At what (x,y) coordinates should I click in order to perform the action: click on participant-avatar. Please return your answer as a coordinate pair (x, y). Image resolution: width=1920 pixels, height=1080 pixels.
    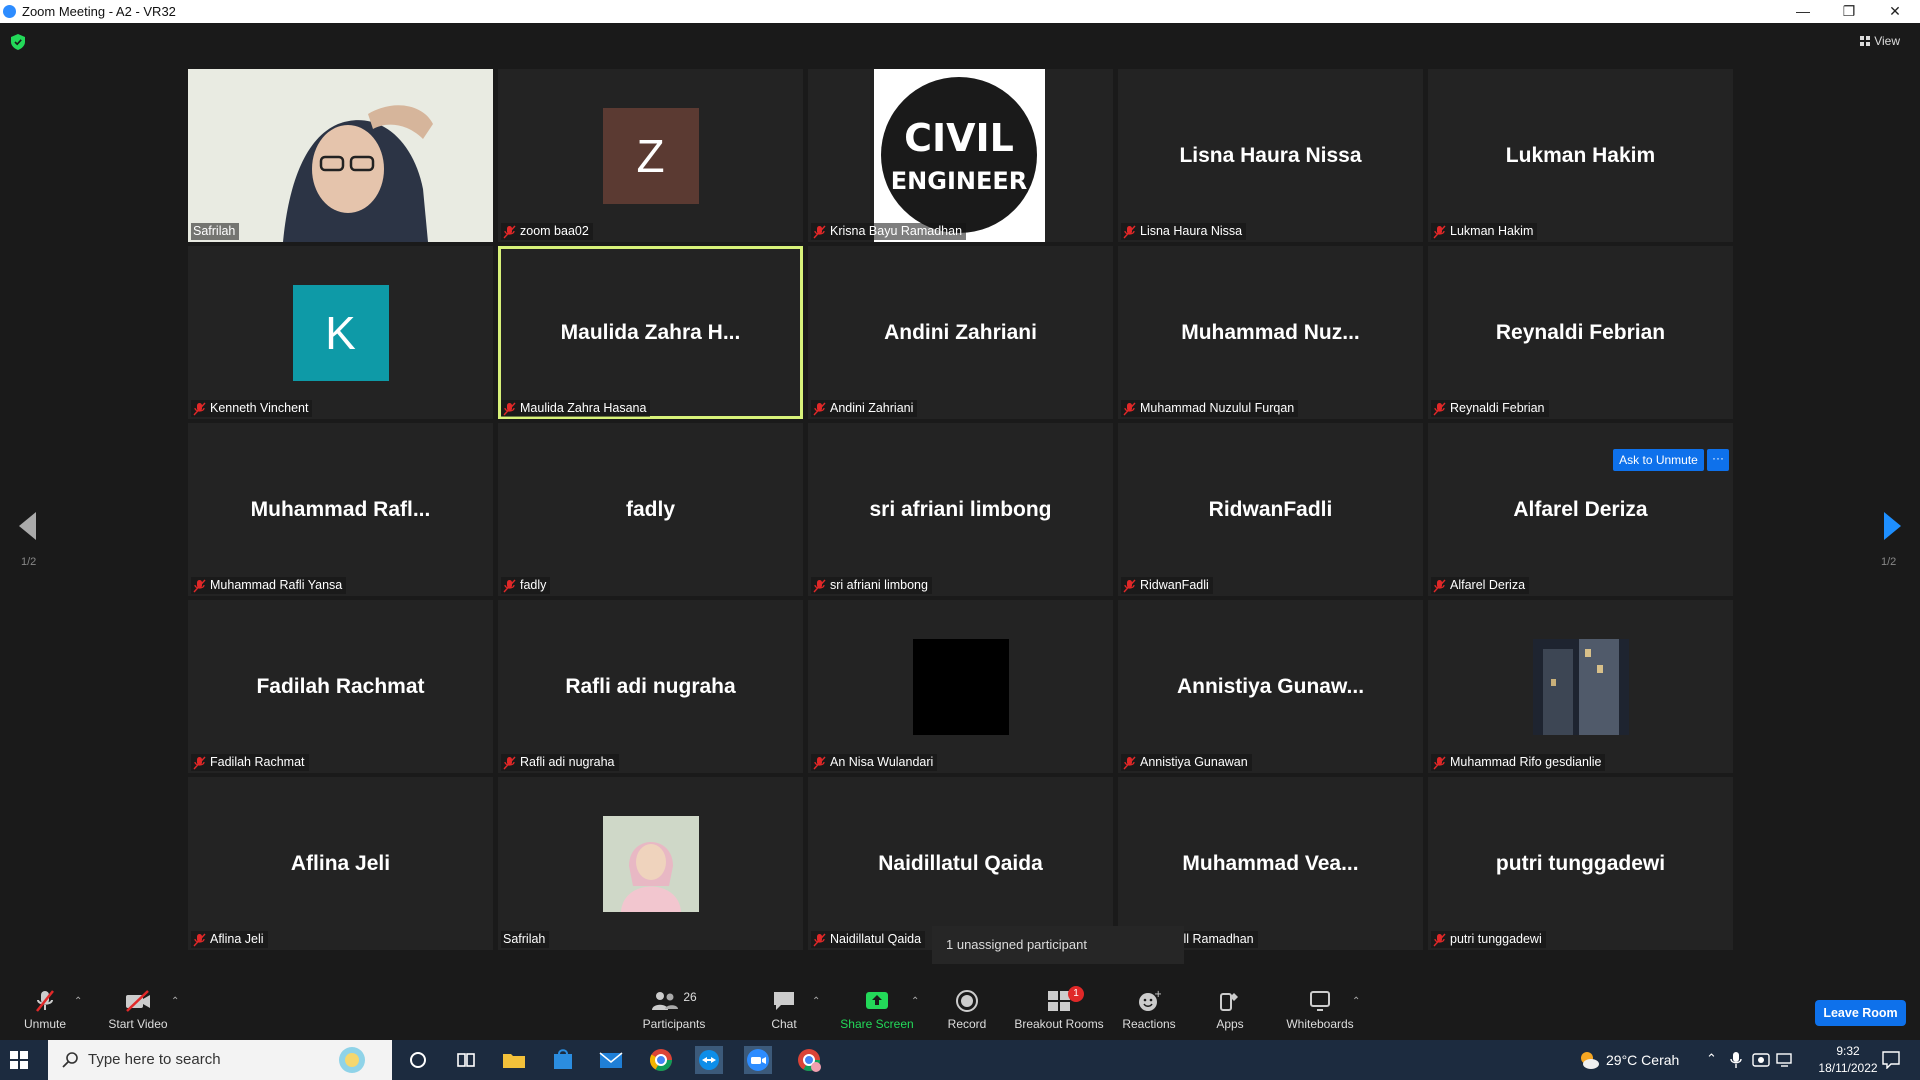
    Looking at the image, I should click on (1580, 686).